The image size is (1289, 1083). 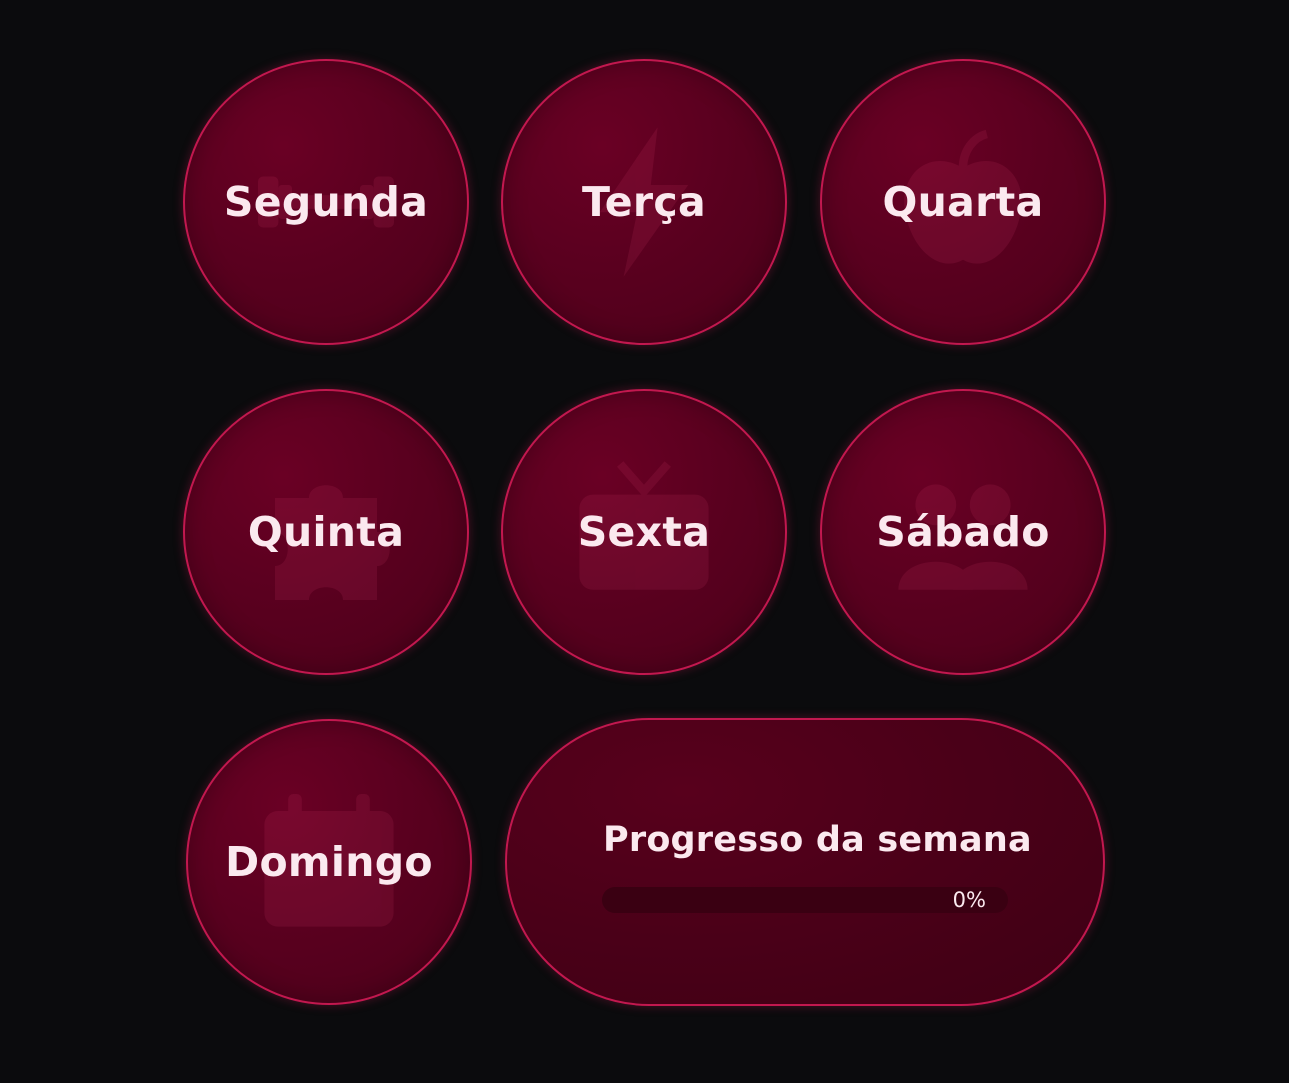 I want to click on day-label: Domingo, so click(x=329, y=862).